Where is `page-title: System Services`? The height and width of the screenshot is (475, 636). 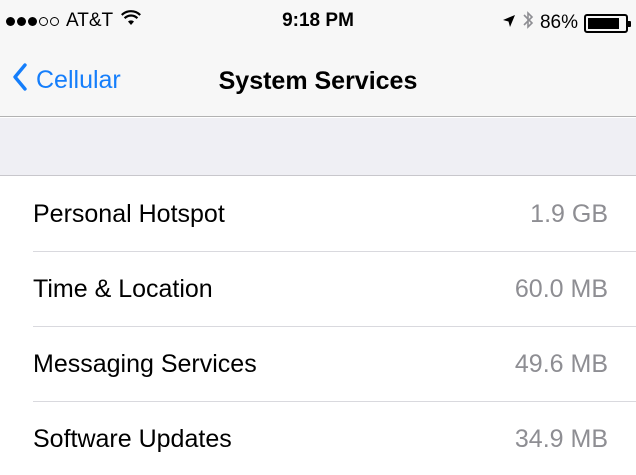
page-title: System Services is located at coordinates (318, 81).